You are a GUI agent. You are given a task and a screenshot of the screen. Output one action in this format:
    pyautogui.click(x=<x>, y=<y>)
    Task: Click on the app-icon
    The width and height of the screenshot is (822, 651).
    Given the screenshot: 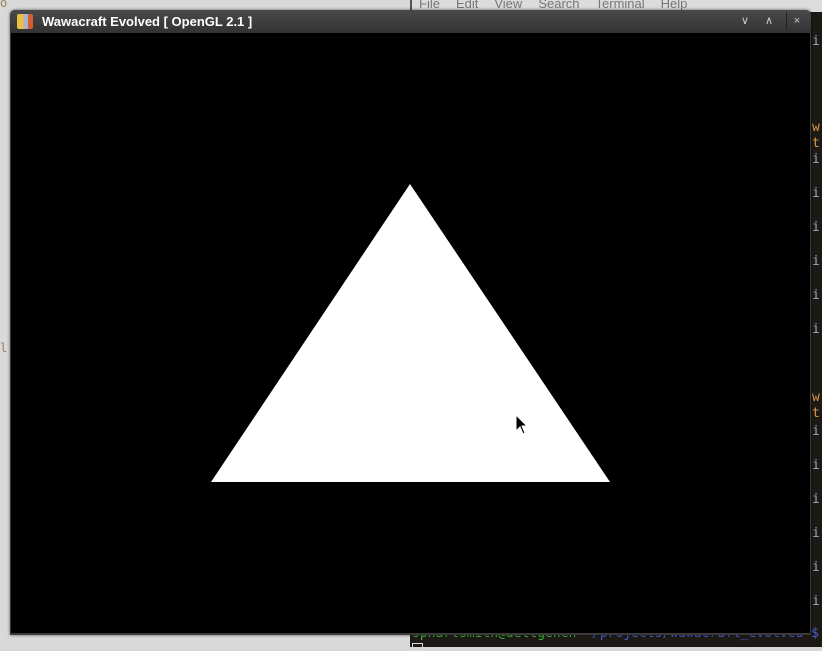 What is the action you would take?
    pyautogui.click(x=25, y=21)
    